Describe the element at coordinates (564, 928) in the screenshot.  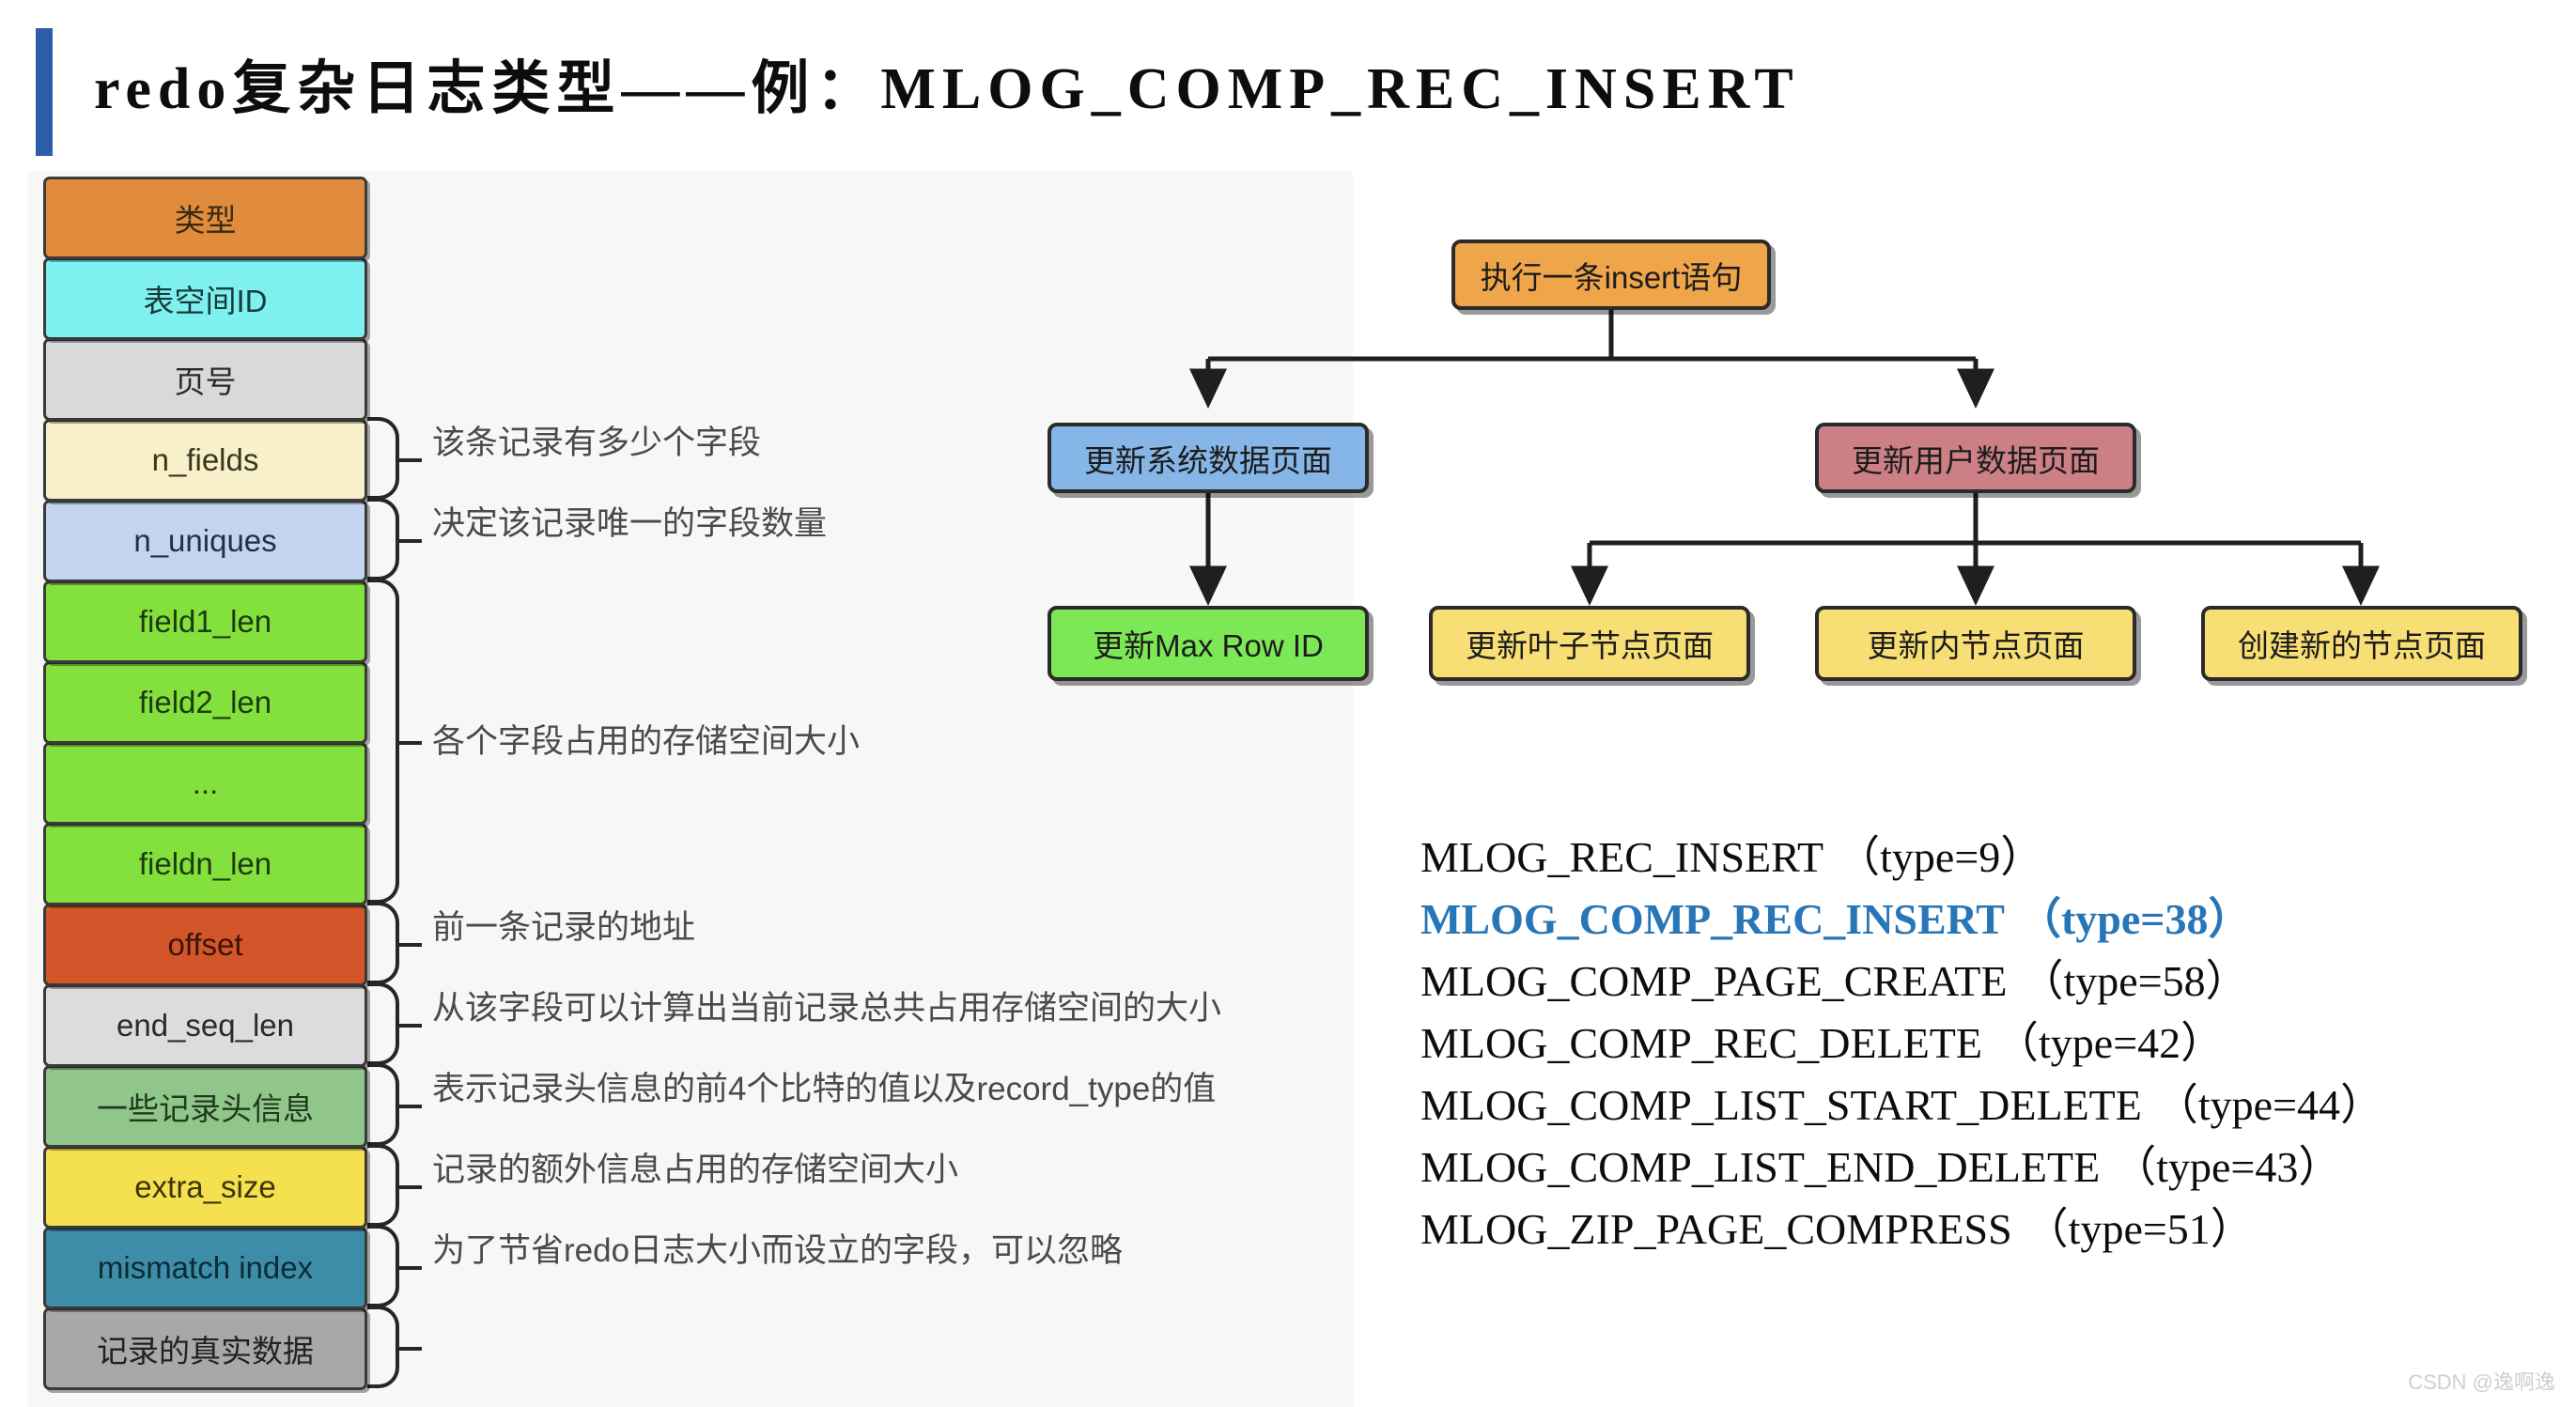
I see `field-annotation-text: 前一条记录的地址` at that location.